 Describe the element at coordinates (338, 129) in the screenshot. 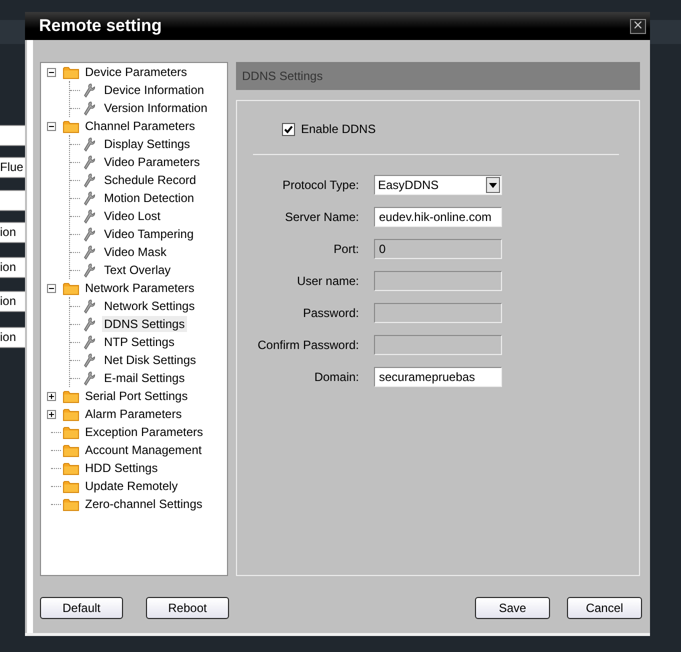

I see `checkbox-label: Enable DDNS` at that location.